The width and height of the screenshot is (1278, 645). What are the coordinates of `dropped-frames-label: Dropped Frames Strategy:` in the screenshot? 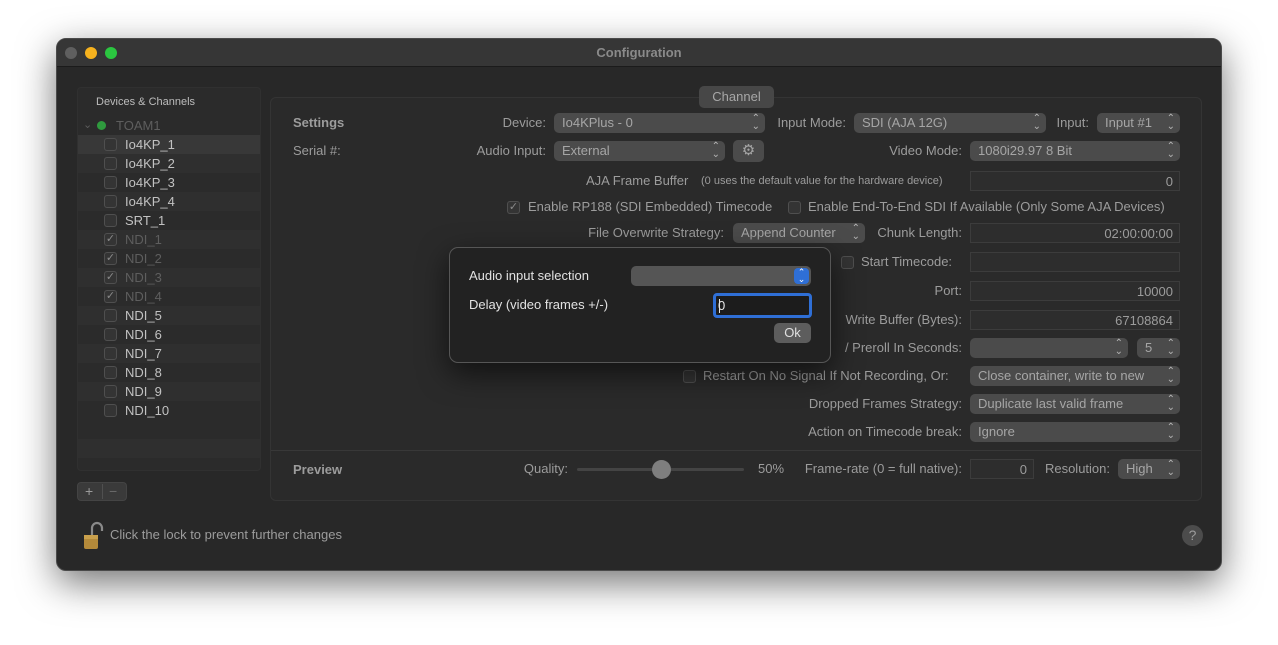 It's located at (885, 403).